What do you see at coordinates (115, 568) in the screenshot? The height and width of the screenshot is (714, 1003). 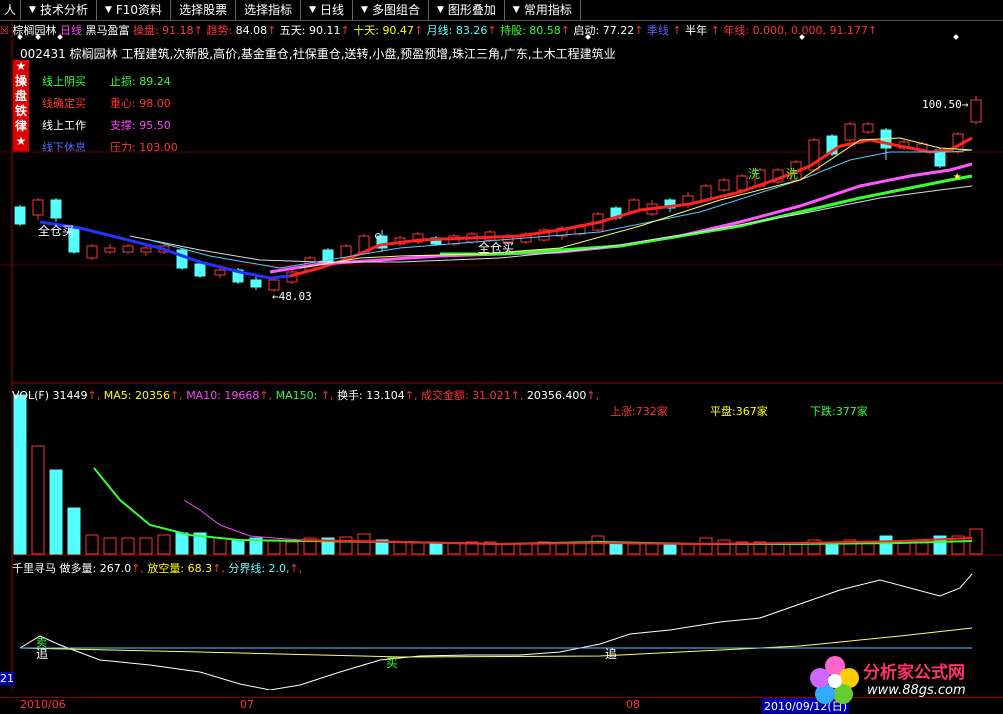 I see `osc-field-value: 267.0` at bounding box center [115, 568].